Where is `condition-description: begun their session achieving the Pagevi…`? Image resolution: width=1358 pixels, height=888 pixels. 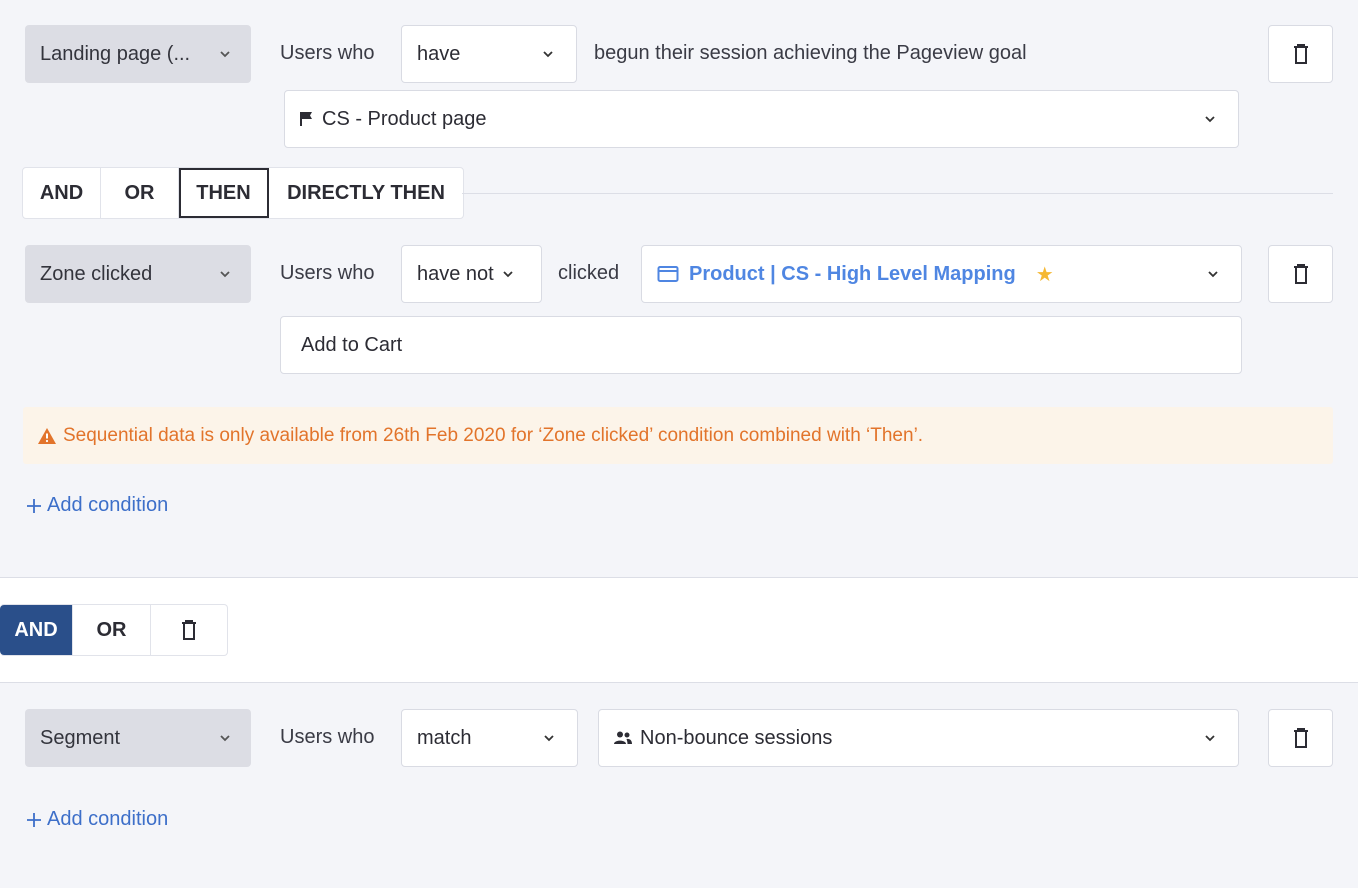 condition-description: begun their session achieving the Pagevi… is located at coordinates (810, 53).